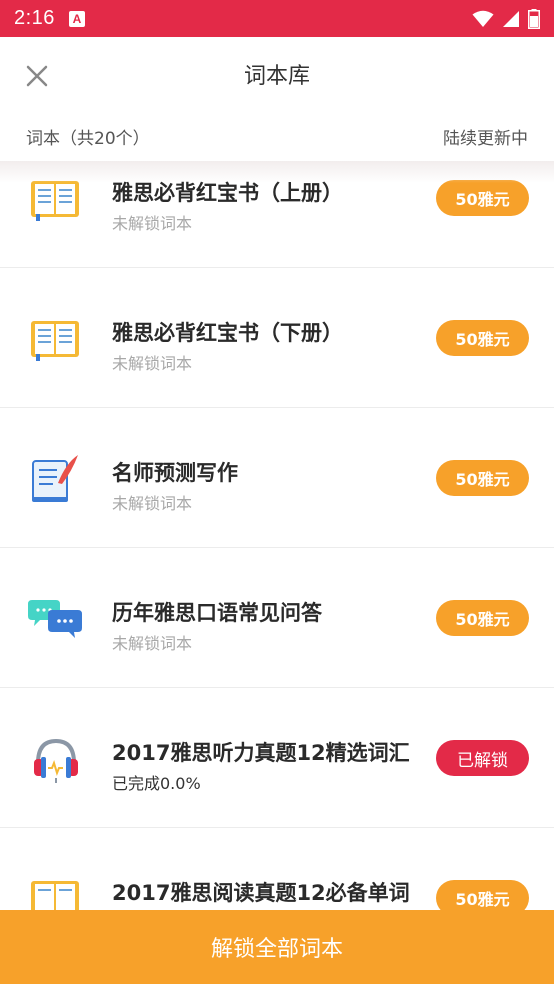 The width and height of the screenshot is (554, 984). What do you see at coordinates (534, 18) in the screenshot?
I see `battery-icon` at bounding box center [534, 18].